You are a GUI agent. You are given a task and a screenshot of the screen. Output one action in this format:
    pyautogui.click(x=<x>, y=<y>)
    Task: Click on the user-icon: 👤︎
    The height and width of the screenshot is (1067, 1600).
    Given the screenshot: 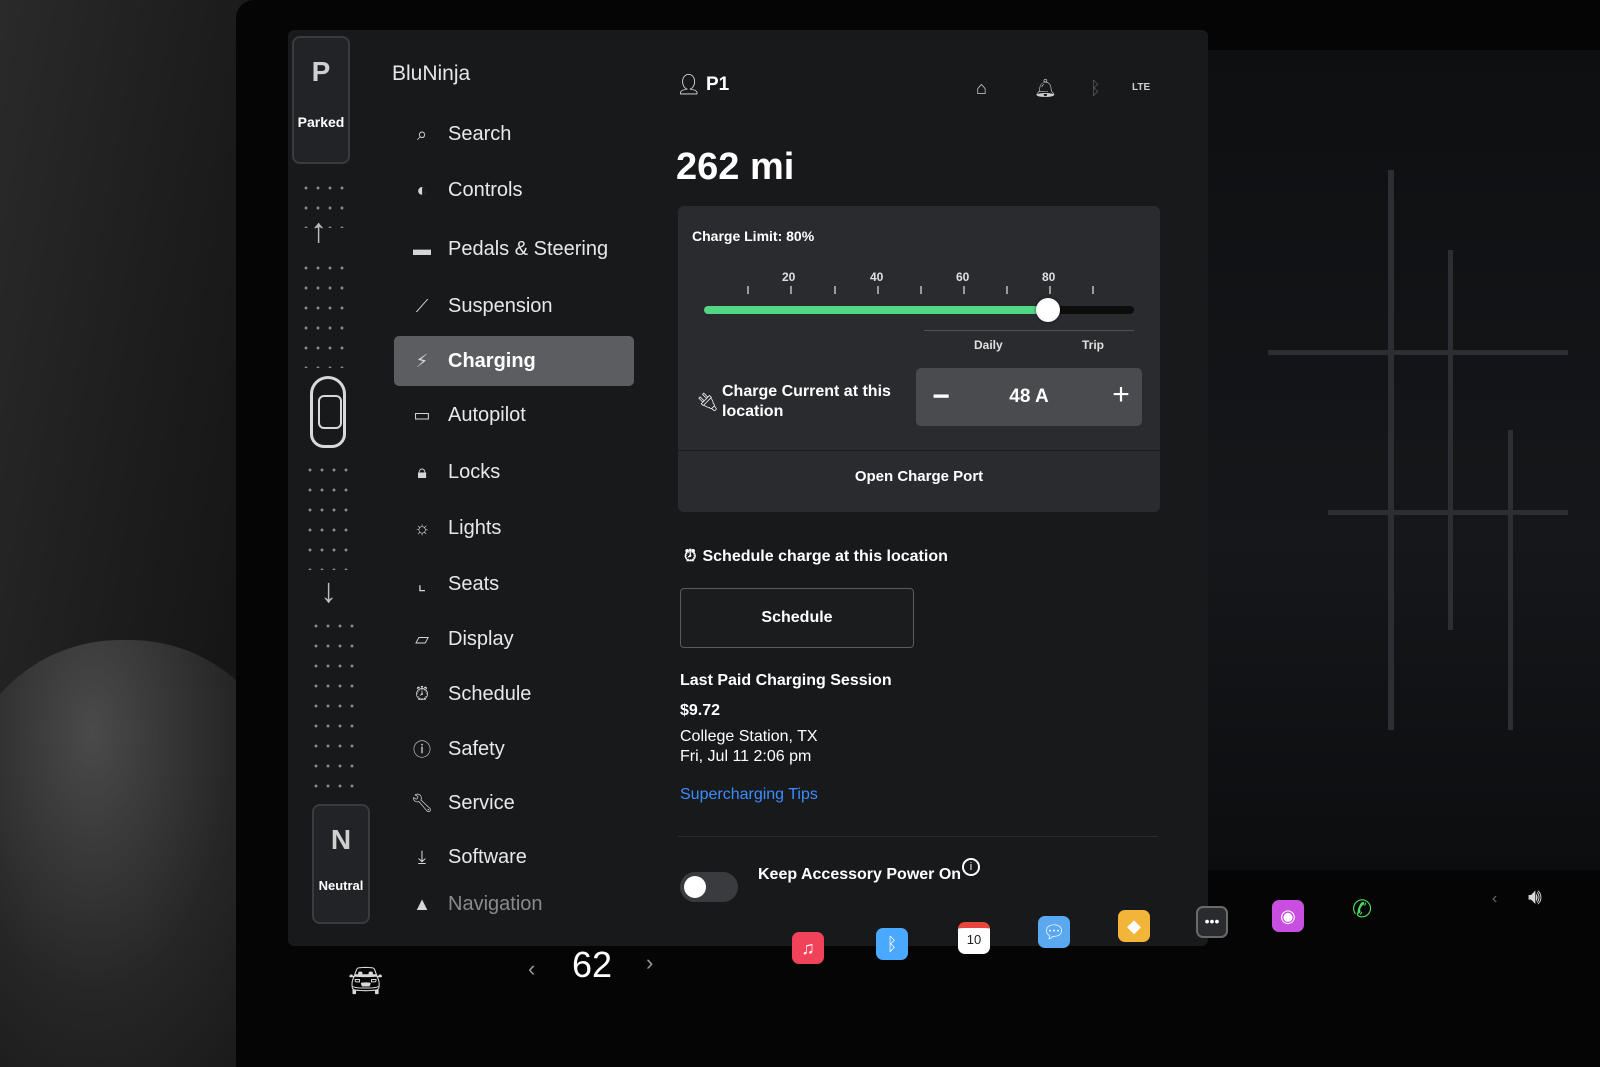 What is the action you would take?
    pyautogui.click(x=688, y=84)
    